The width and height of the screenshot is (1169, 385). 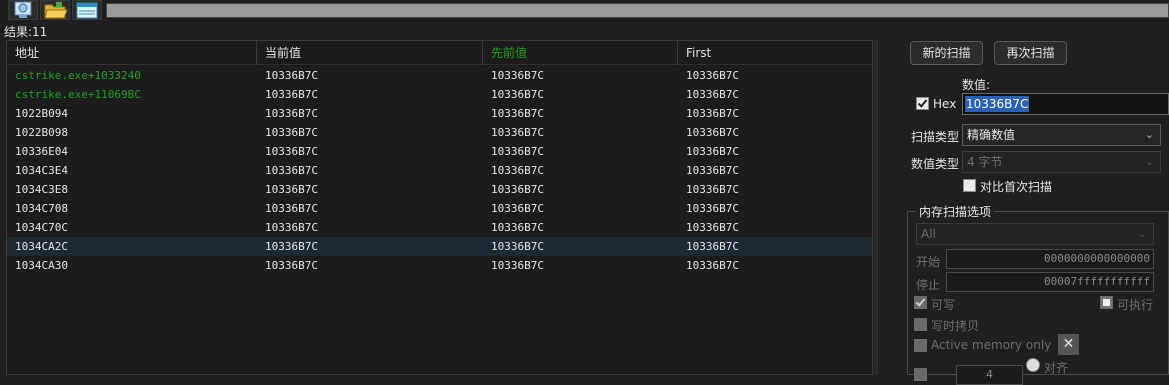 What do you see at coordinates (1065, 104) in the screenshot?
I see `scan-value-input: 10336B7C` at bounding box center [1065, 104].